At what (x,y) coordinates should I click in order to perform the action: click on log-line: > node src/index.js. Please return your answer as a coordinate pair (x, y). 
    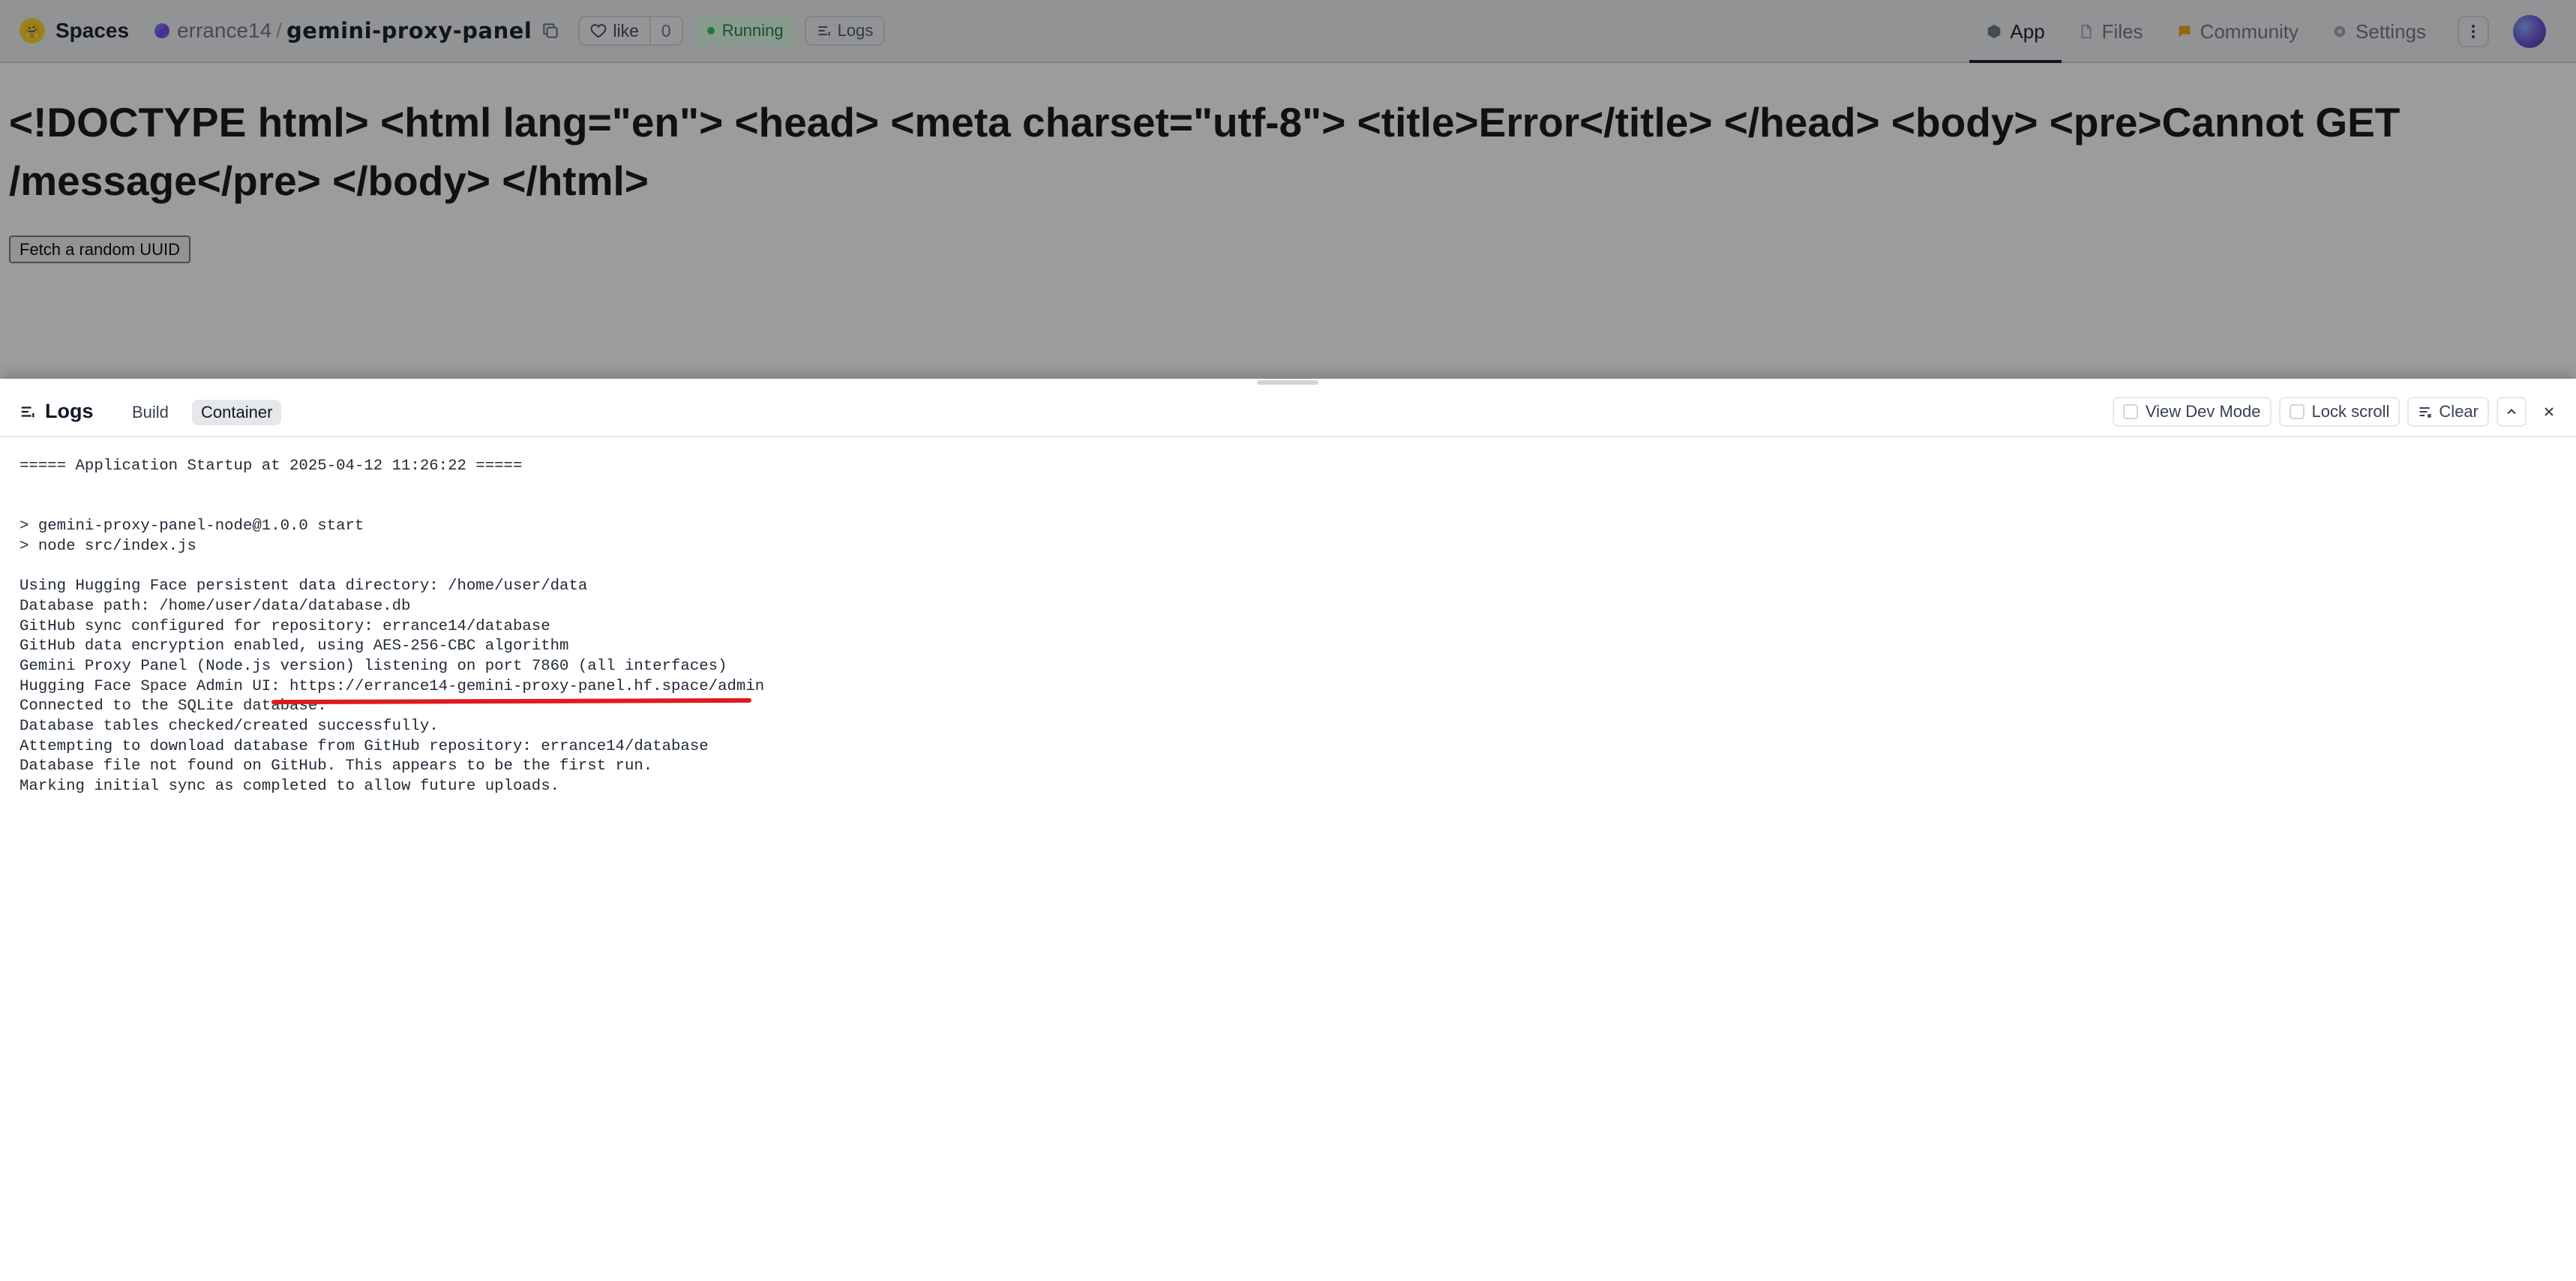
    Looking at the image, I should click on (108, 546).